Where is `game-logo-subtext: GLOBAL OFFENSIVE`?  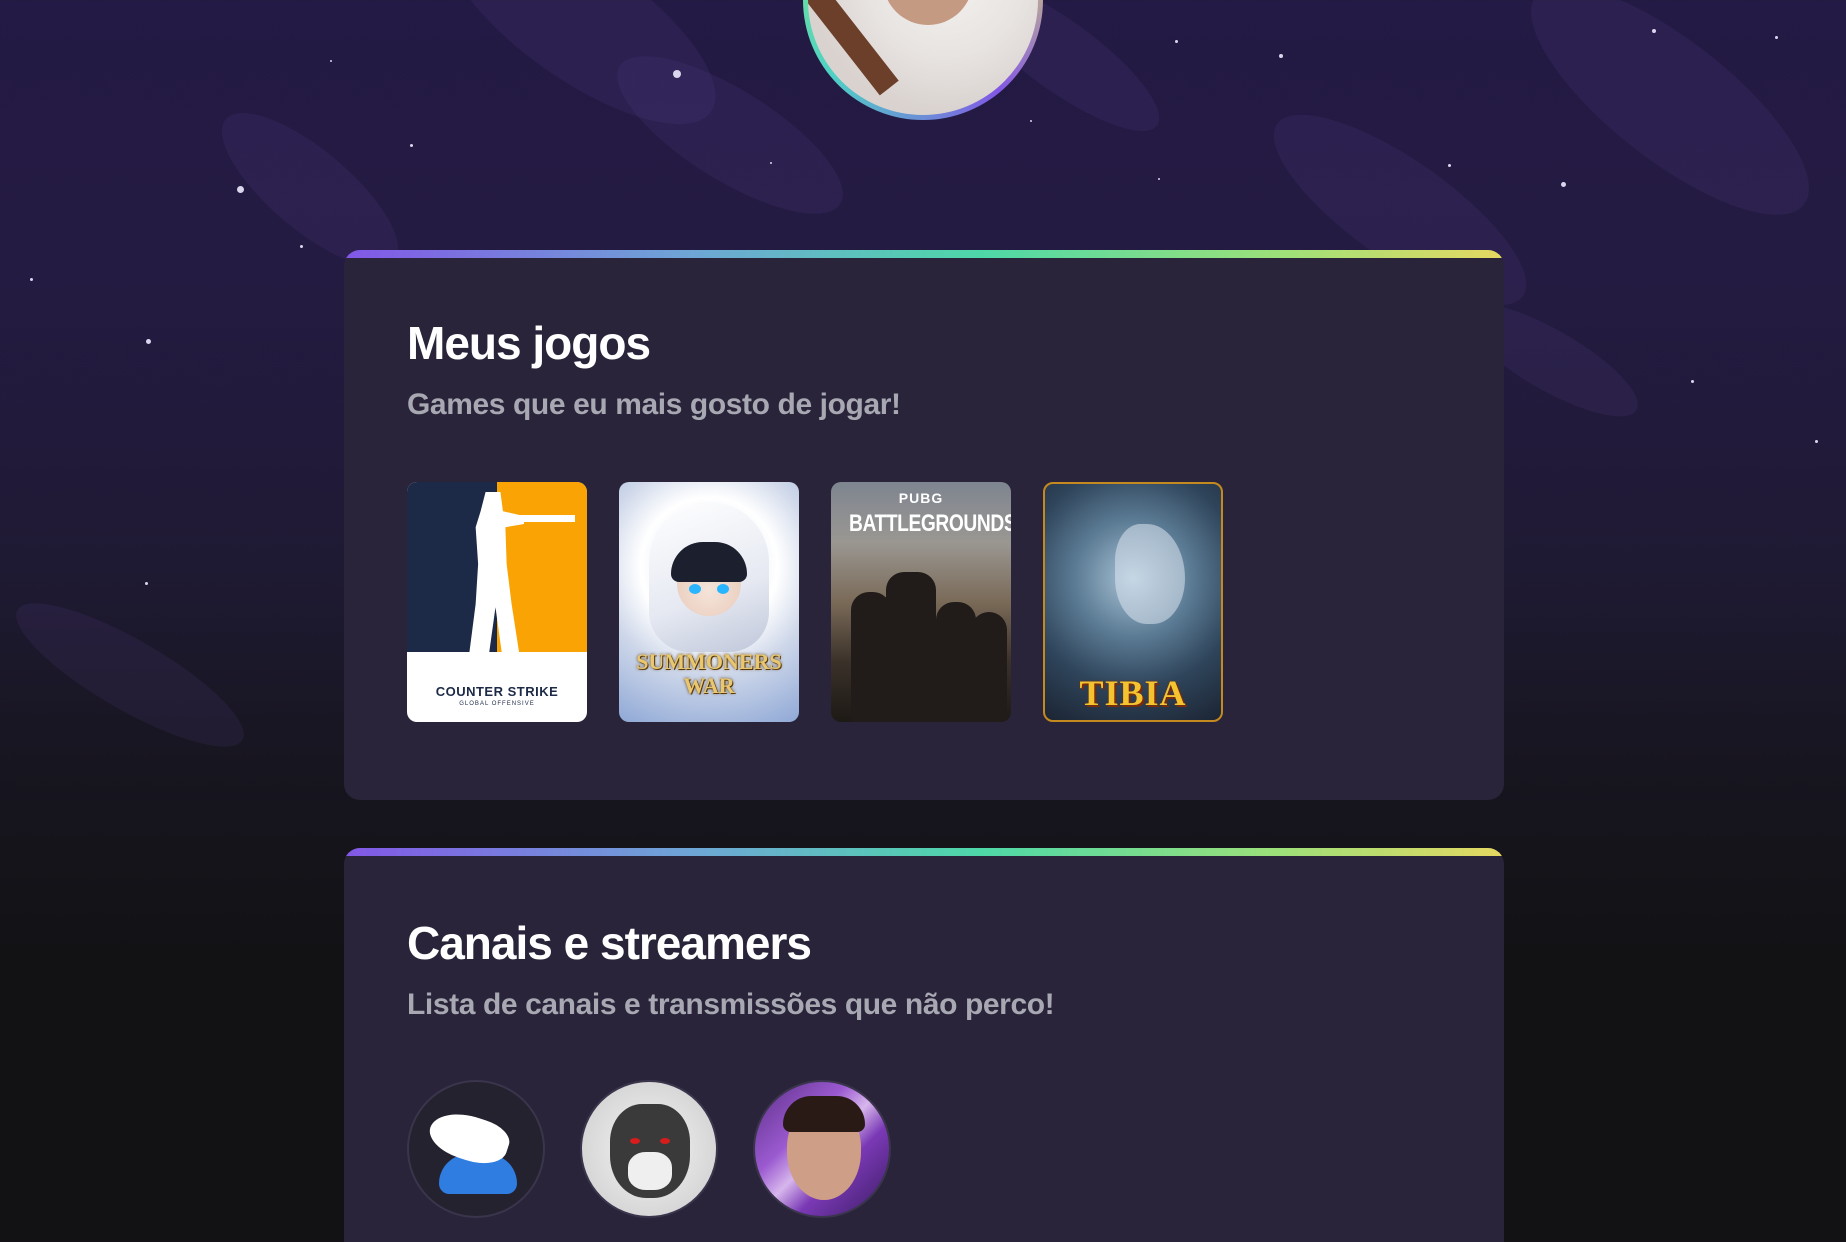 game-logo-subtext: GLOBAL OFFENSIVE is located at coordinates (497, 704).